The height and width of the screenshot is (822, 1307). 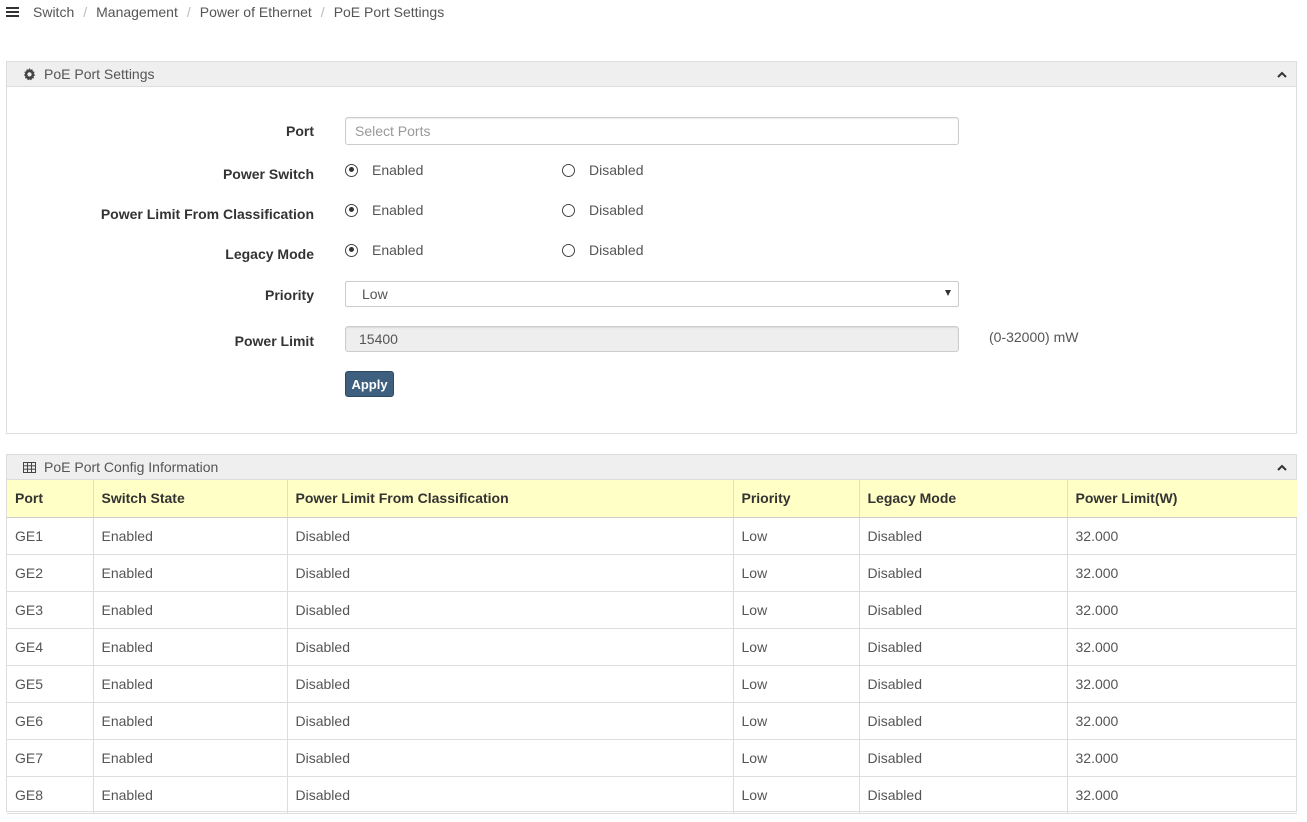 I want to click on power-switch-label: Power Switch, so click(x=268, y=174).